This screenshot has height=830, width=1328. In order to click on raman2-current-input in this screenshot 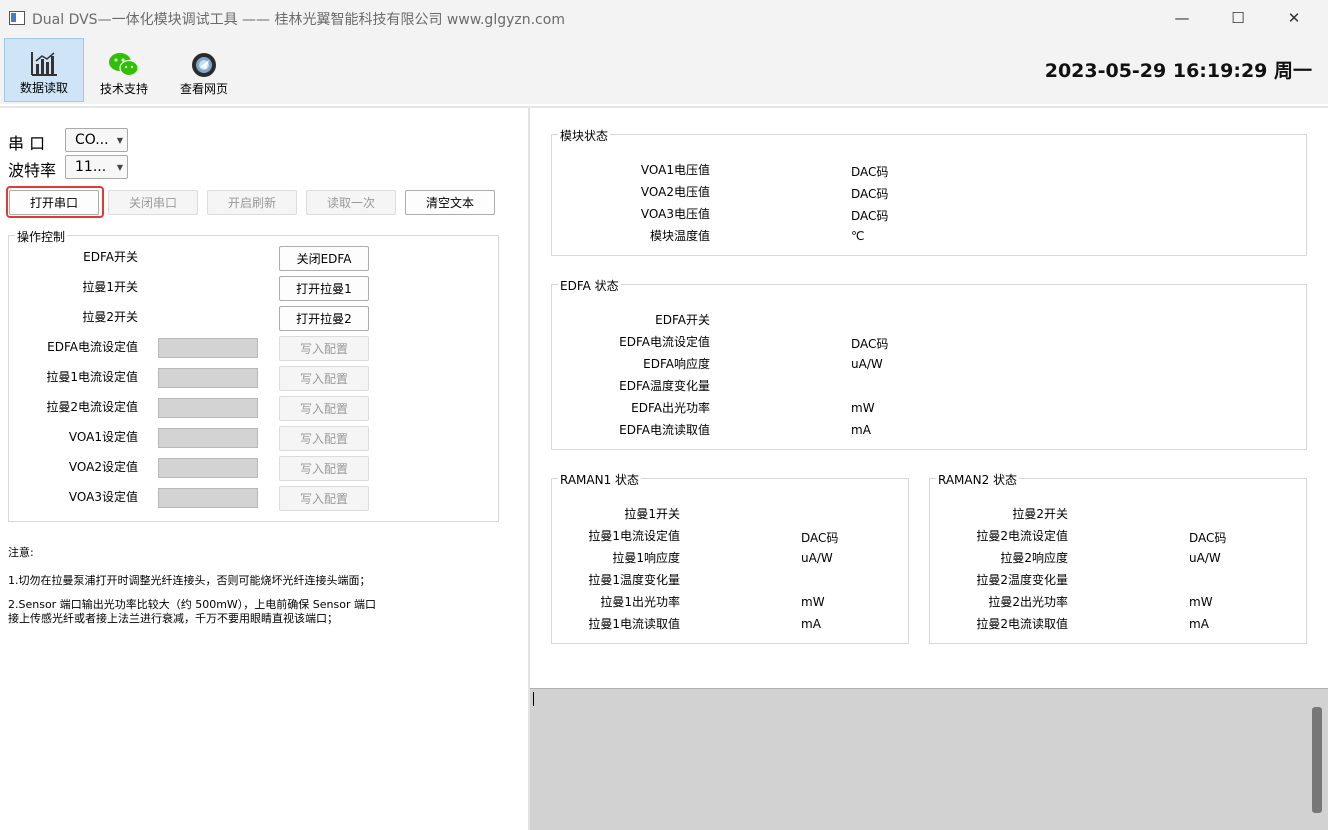, I will do `click(208, 408)`.